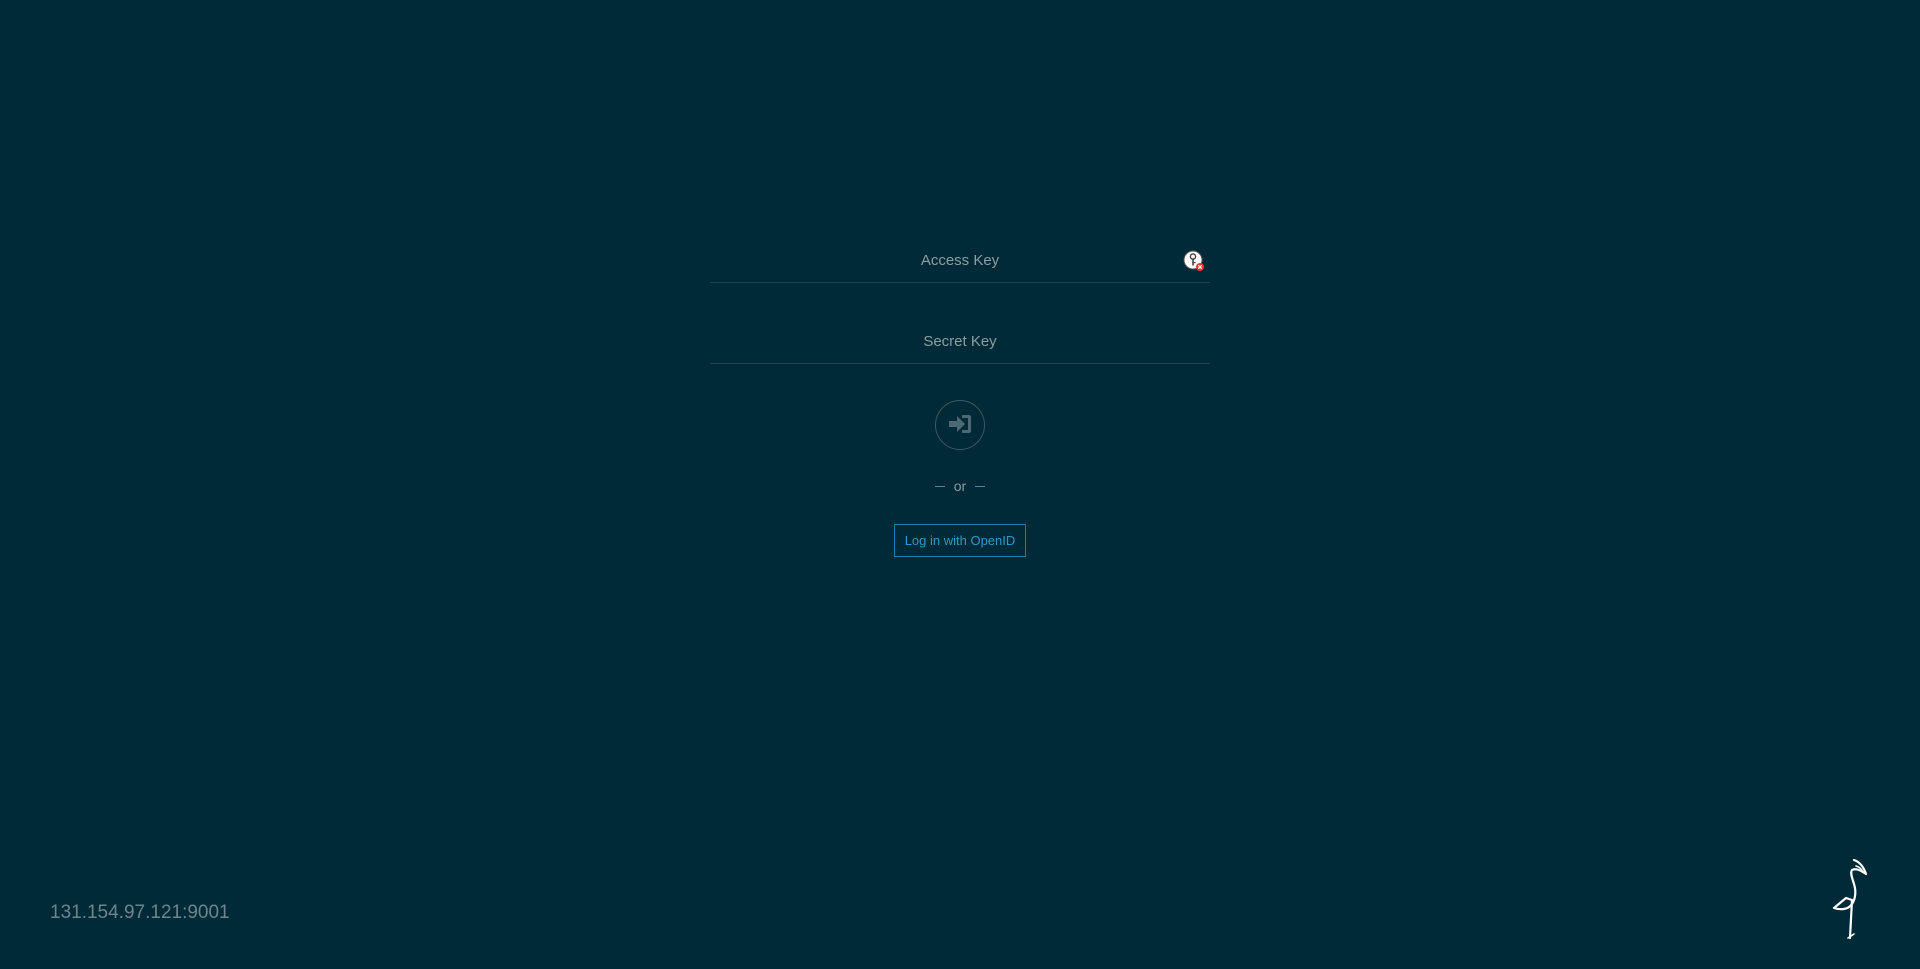 This screenshot has height=969, width=1920. I want to click on openid-login-button: Log in with OpenID, so click(960, 540).